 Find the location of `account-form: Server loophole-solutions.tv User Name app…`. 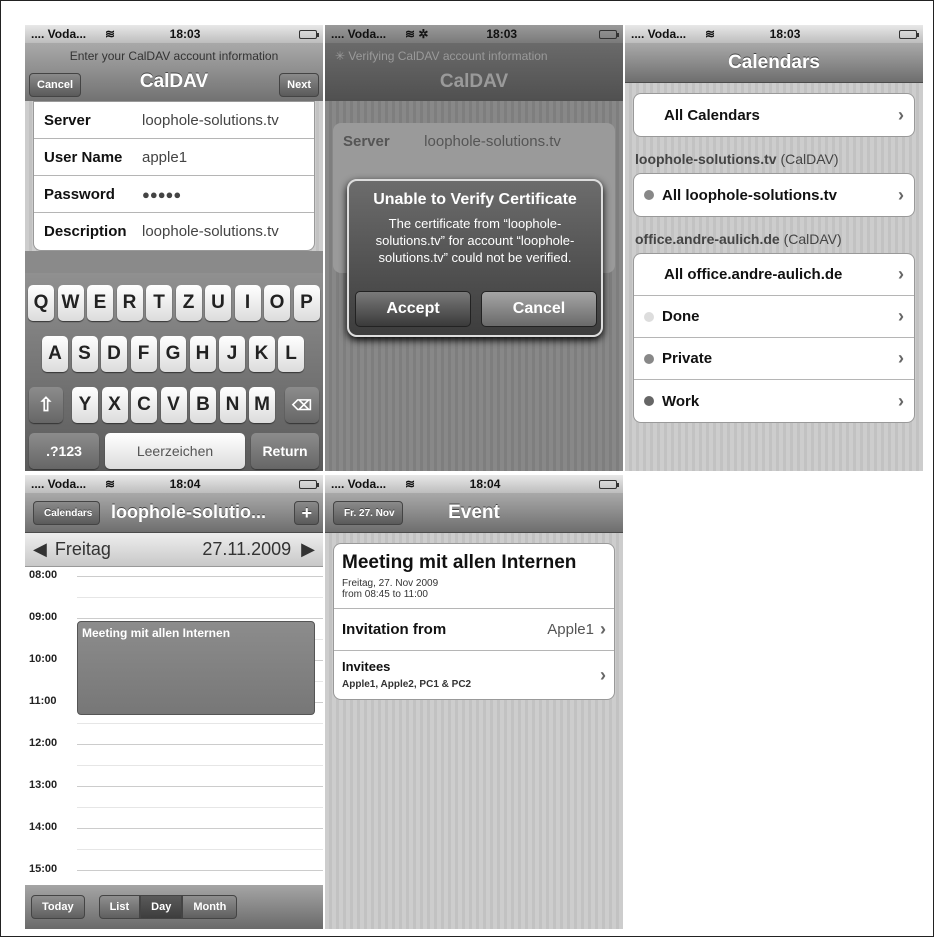

account-form: Server loophole-solutions.tv User Name app… is located at coordinates (174, 176).